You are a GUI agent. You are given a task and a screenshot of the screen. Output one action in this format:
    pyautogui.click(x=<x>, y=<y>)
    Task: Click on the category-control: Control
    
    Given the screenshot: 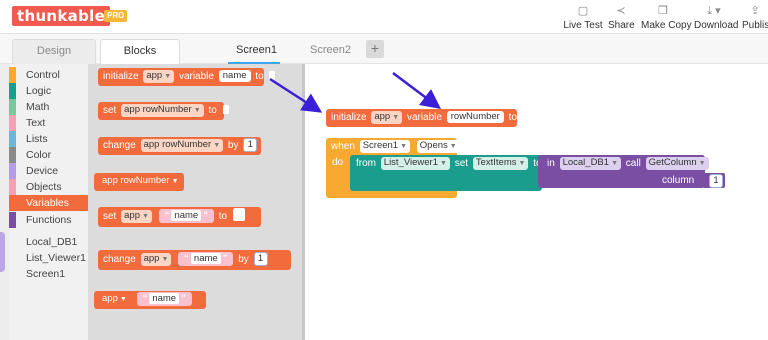 What is the action you would take?
    pyautogui.click(x=48, y=75)
    